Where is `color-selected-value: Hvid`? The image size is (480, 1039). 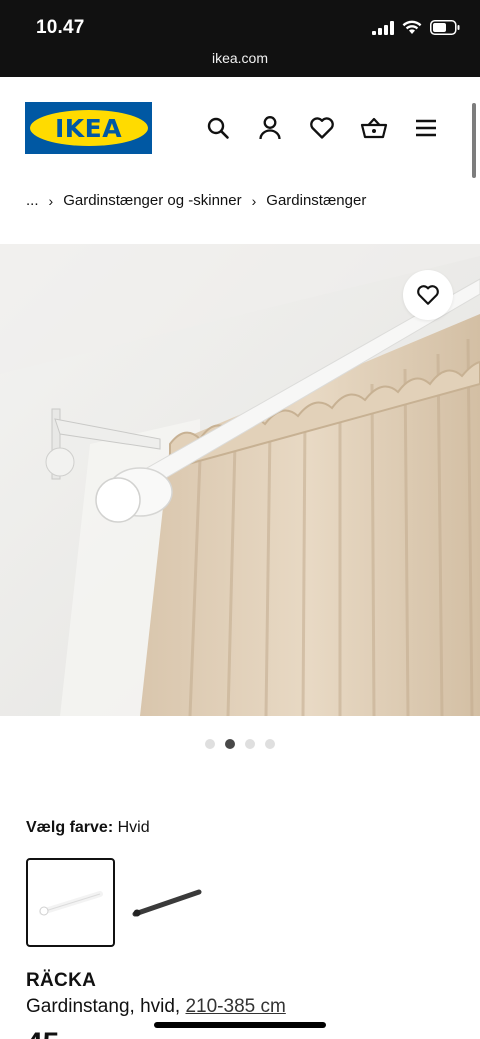
color-selected-value: Hvid is located at coordinates (133, 827).